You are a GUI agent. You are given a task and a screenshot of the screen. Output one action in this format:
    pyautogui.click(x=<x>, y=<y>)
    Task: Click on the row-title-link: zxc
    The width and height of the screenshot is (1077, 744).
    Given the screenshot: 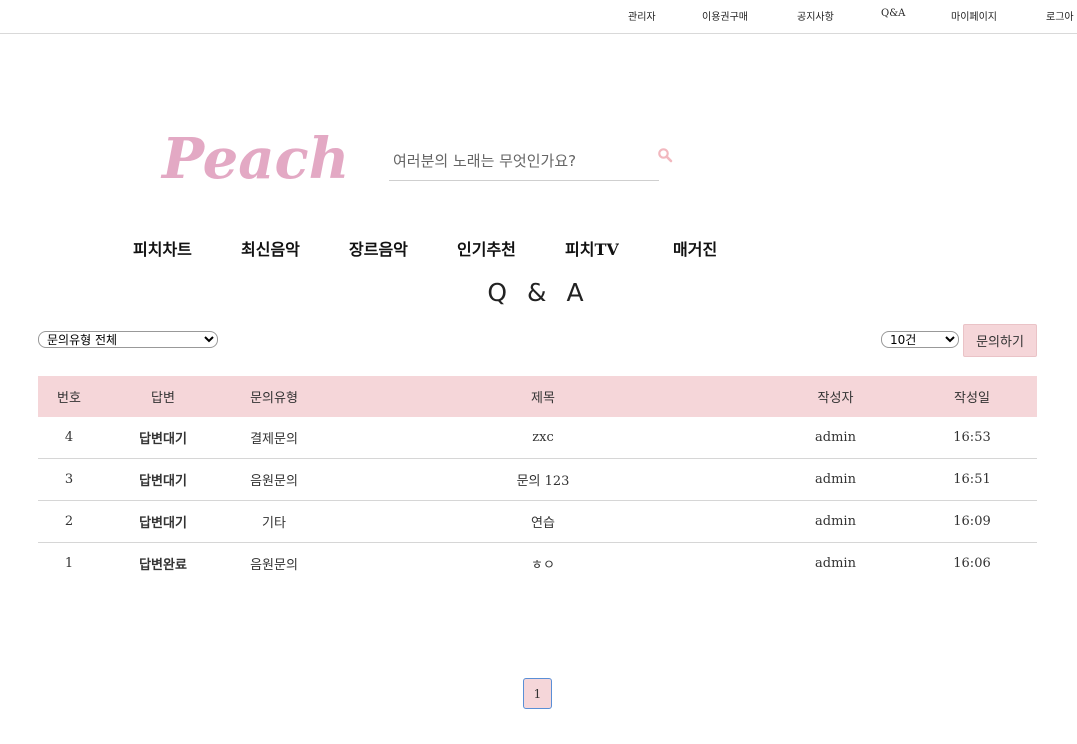 What is the action you would take?
    pyautogui.click(x=543, y=438)
    